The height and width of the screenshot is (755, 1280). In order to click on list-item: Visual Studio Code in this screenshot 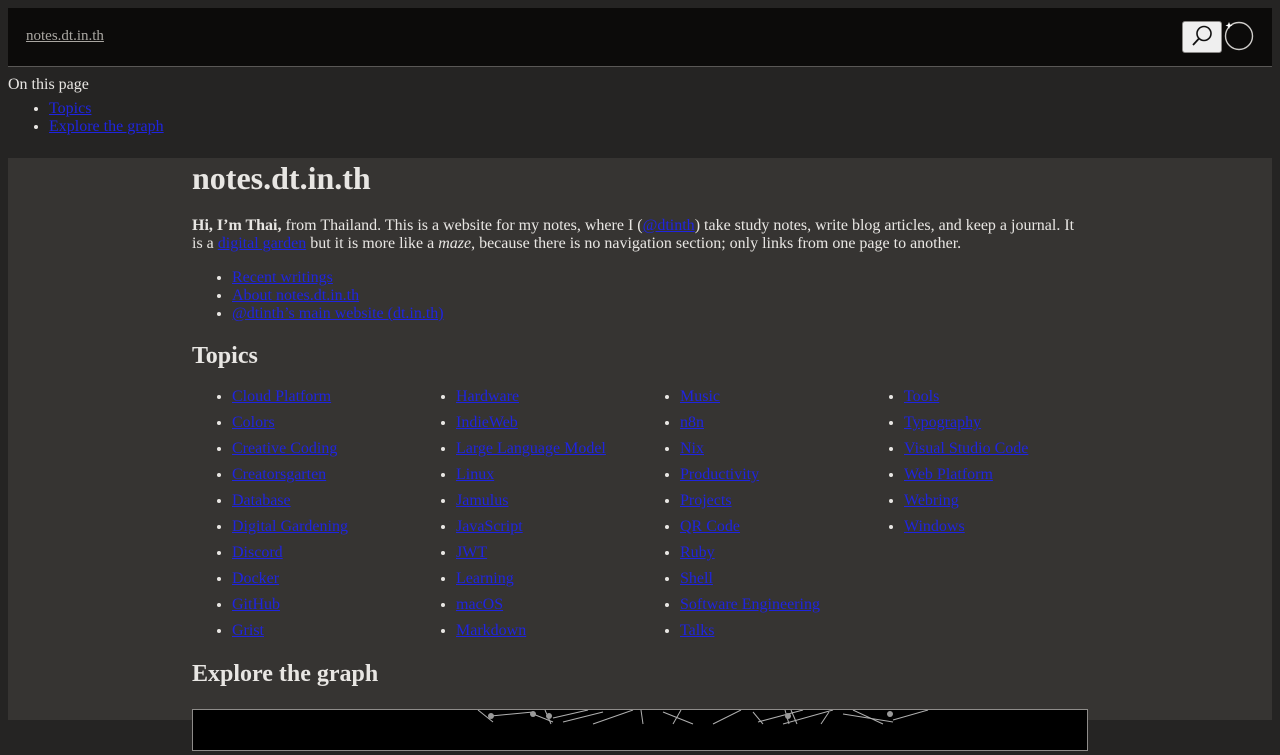, I will do `click(996, 449)`.